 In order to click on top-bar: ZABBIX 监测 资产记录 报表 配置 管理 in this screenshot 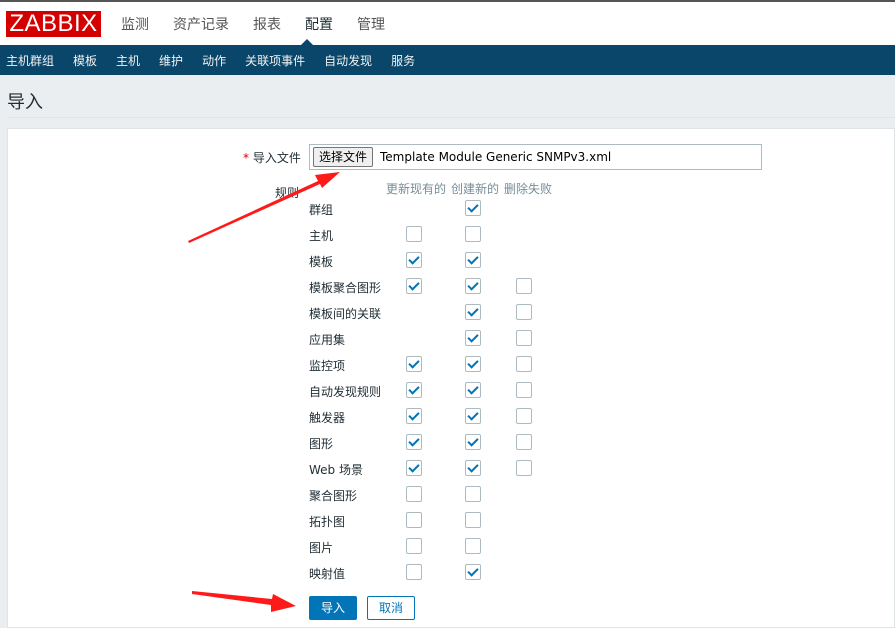, I will do `click(447, 23)`.